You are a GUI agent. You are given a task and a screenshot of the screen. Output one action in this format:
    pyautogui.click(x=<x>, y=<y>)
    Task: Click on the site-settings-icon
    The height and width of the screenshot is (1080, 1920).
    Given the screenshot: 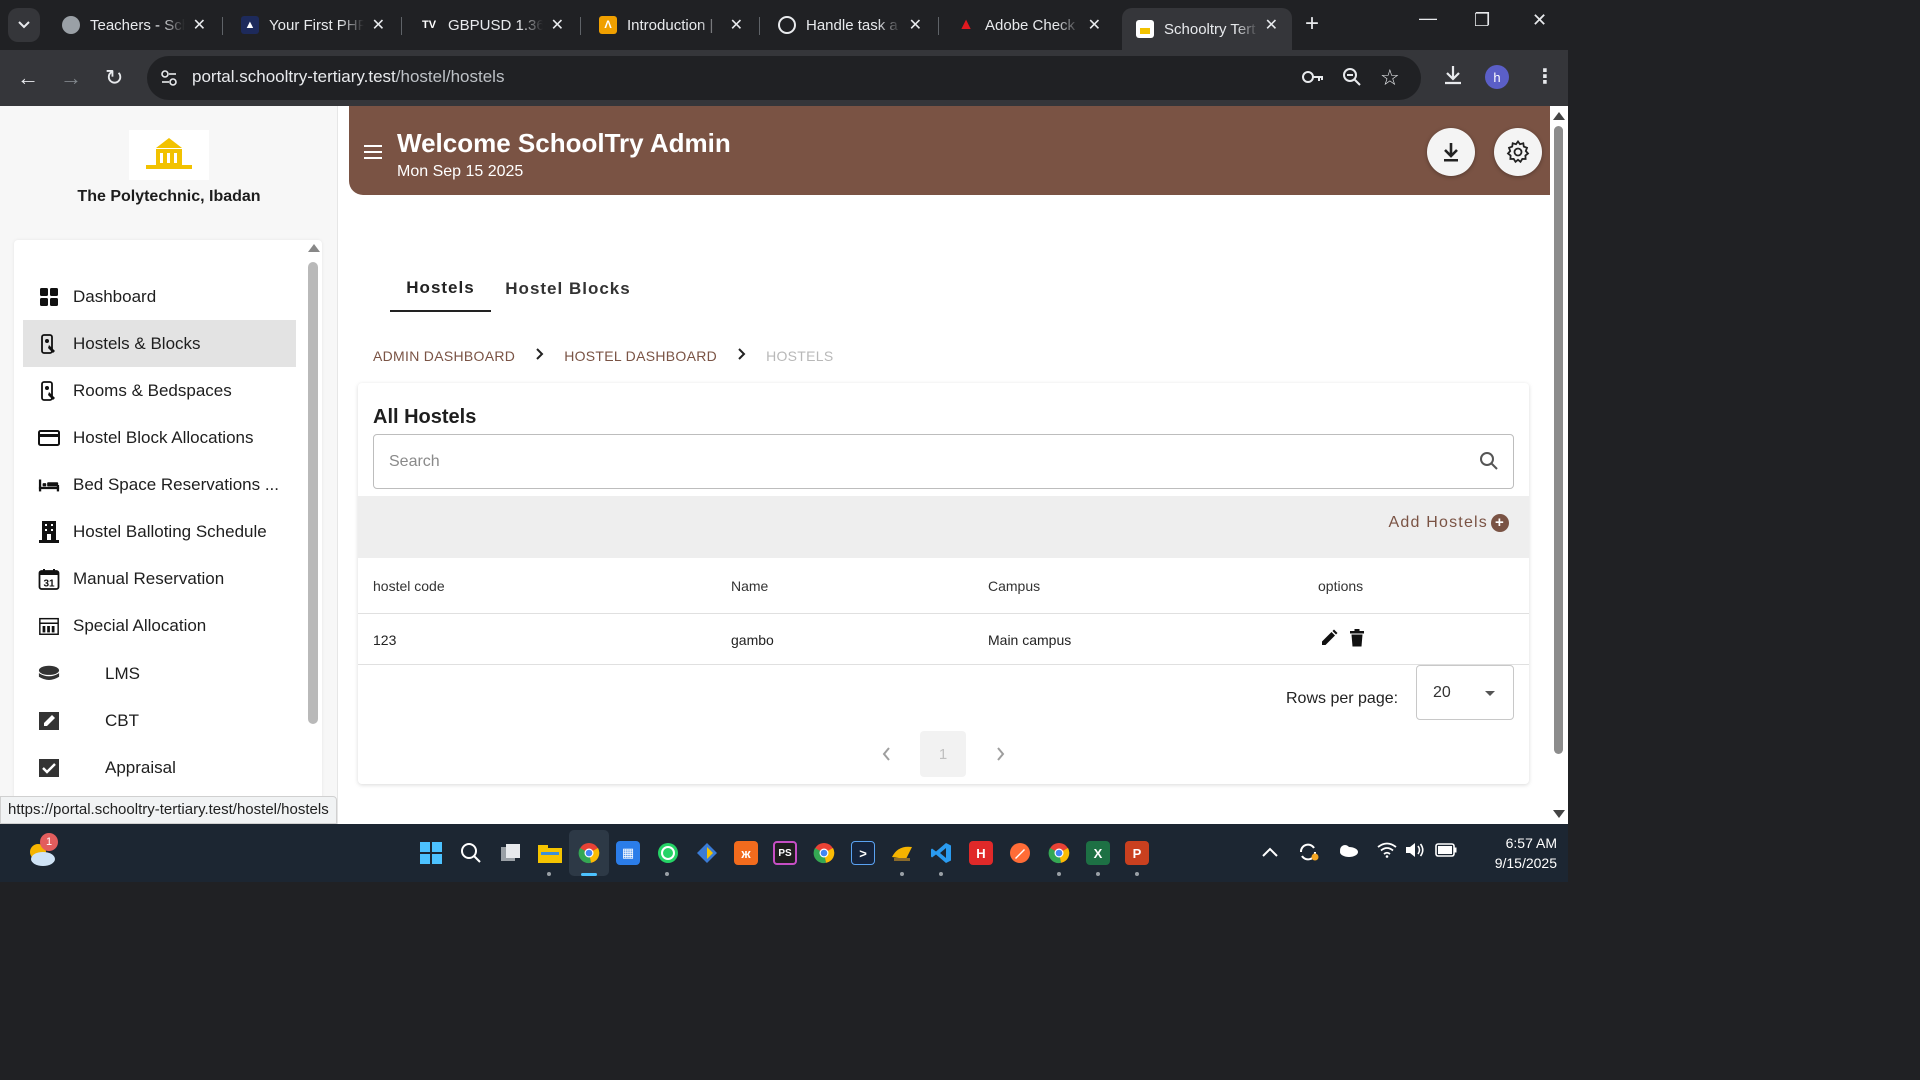 What is the action you would take?
    pyautogui.click(x=169, y=78)
    